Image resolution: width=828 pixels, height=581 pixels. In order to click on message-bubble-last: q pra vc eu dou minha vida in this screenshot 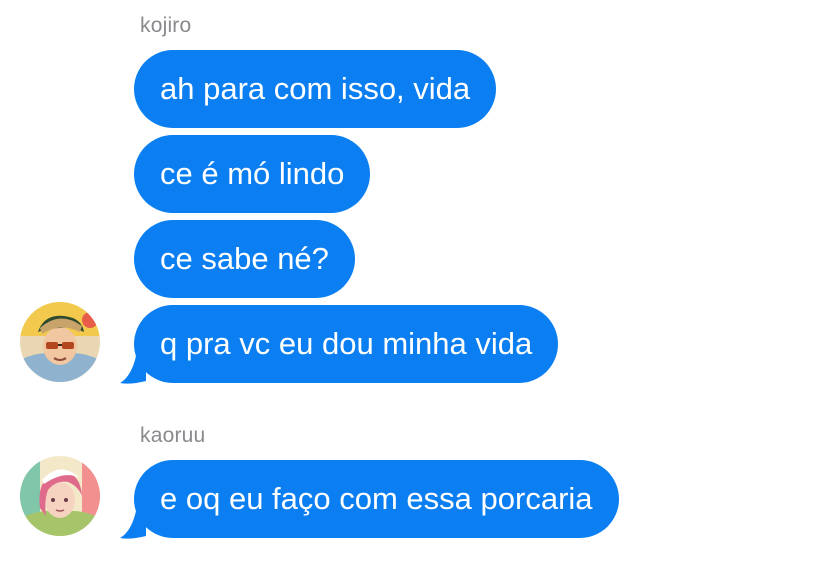, I will do `click(346, 344)`.